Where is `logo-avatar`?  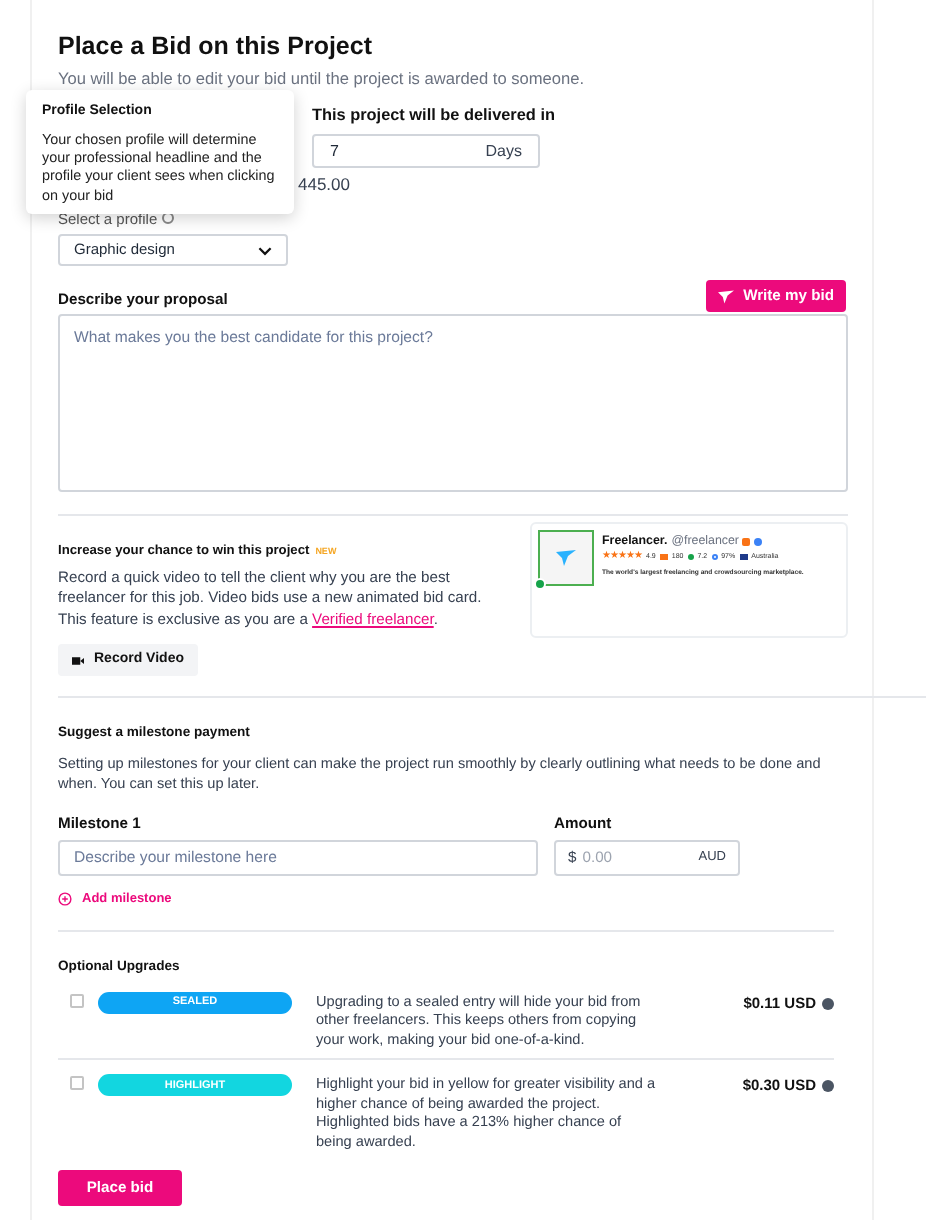
logo-avatar is located at coordinates (566, 558).